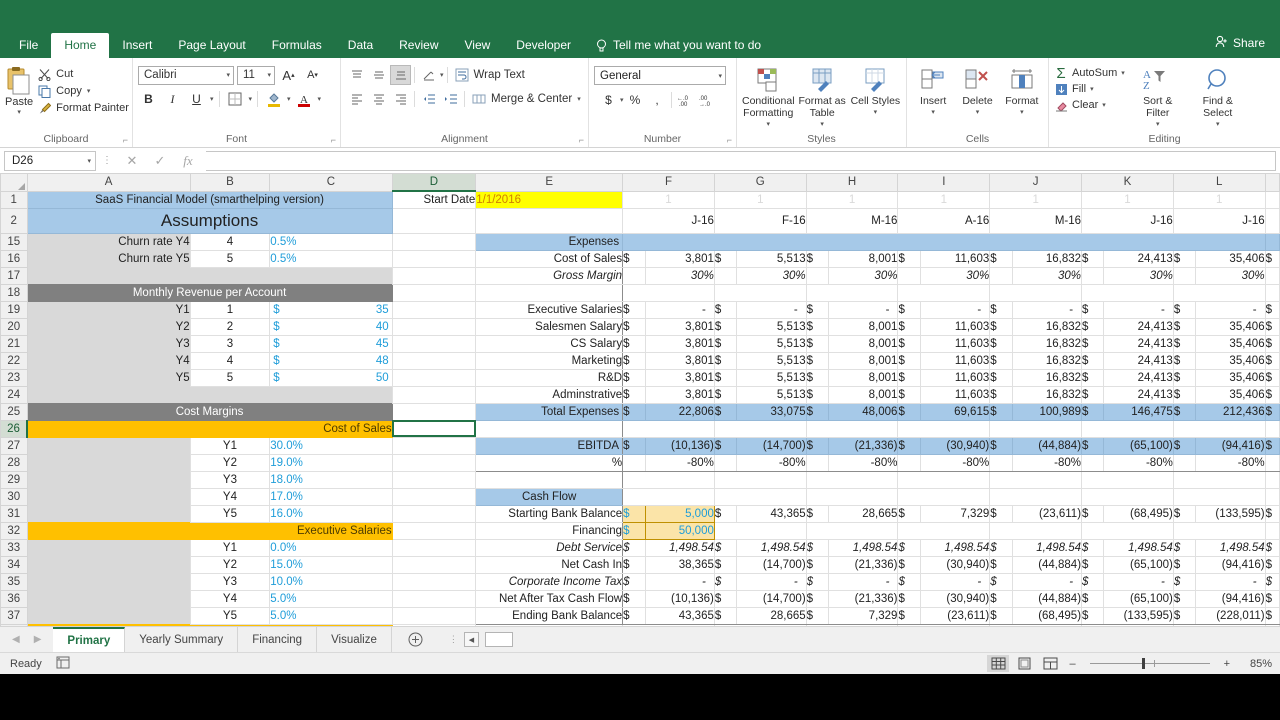  What do you see at coordinates (725, 598) in the screenshot?
I see `cell-G36-sym: $` at bounding box center [725, 598].